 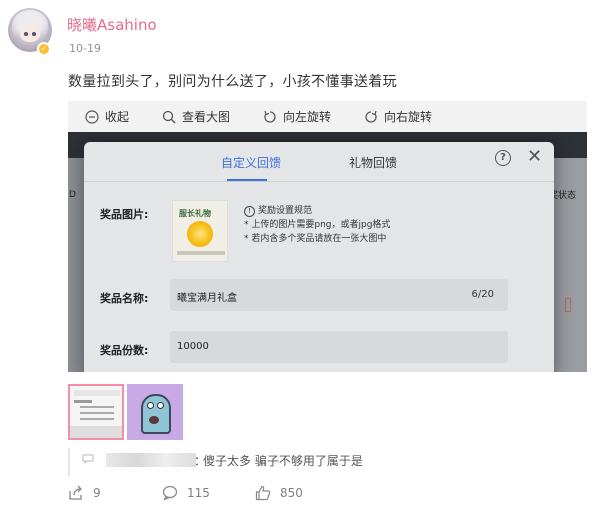 I want to click on action-bar: 9 115 850, so click(x=327, y=495).